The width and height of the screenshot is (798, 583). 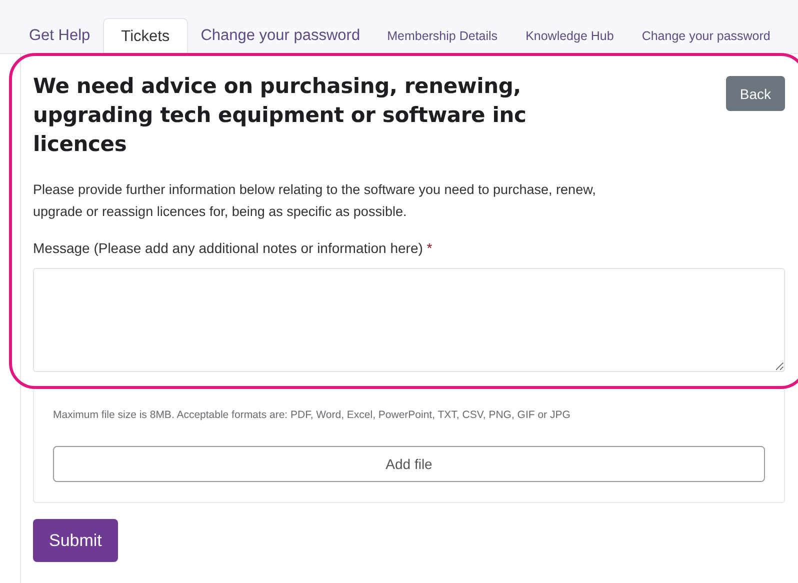 I want to click on description-text: Please provide further information below relating to the software you need to purchase, renew, upgrade or reassign licences for, being as specific as possible., so click(x=315, y=201).